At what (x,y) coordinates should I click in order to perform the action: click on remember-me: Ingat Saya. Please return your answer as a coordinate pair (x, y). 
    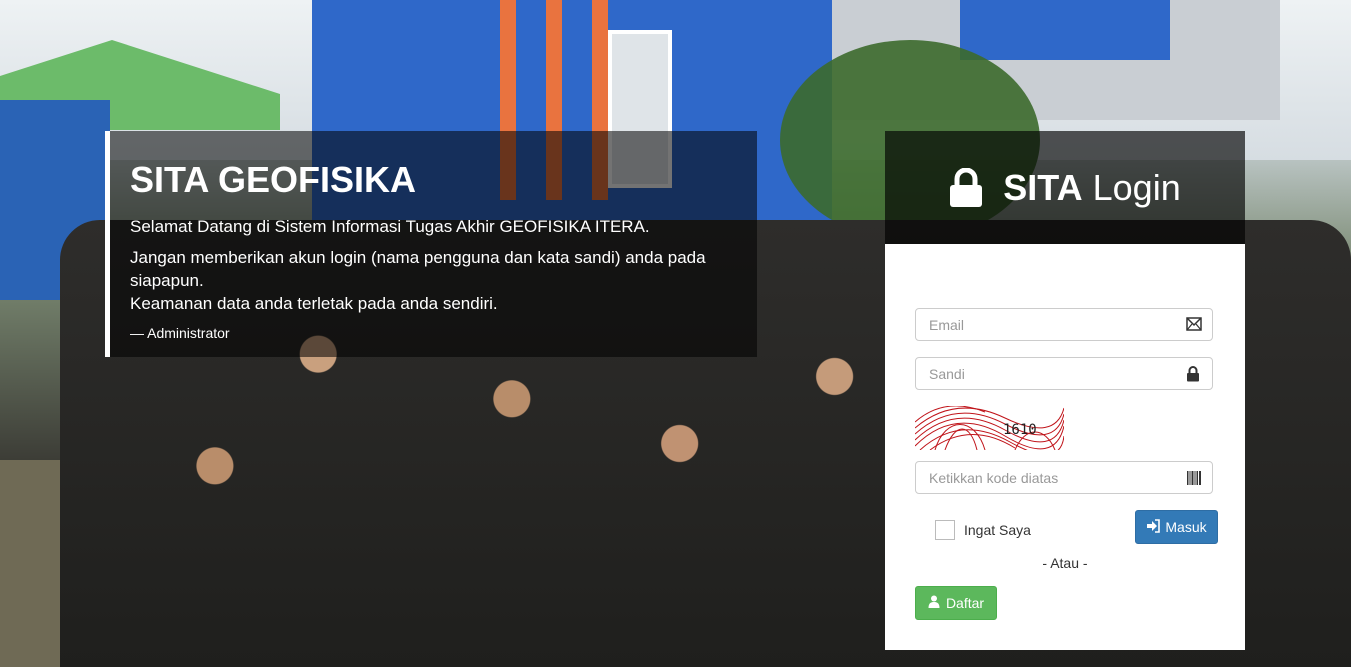
    Looking at the image, I should click on (983, 530).